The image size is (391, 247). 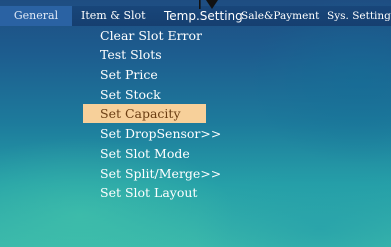 What do you see at coordinates (144, 113) in the screenshot?
I see `menu-item-set-capacity: Set Capacity` at bounding box center [144, 113].